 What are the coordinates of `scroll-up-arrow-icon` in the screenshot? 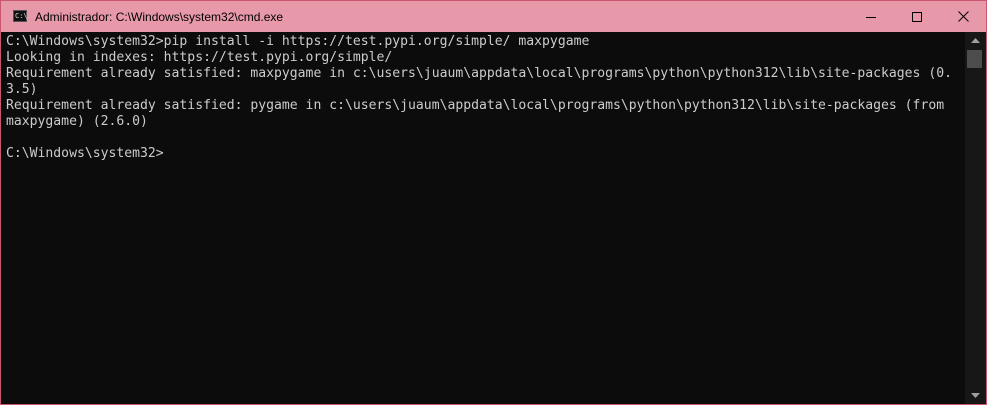 It's located at (975, 40).